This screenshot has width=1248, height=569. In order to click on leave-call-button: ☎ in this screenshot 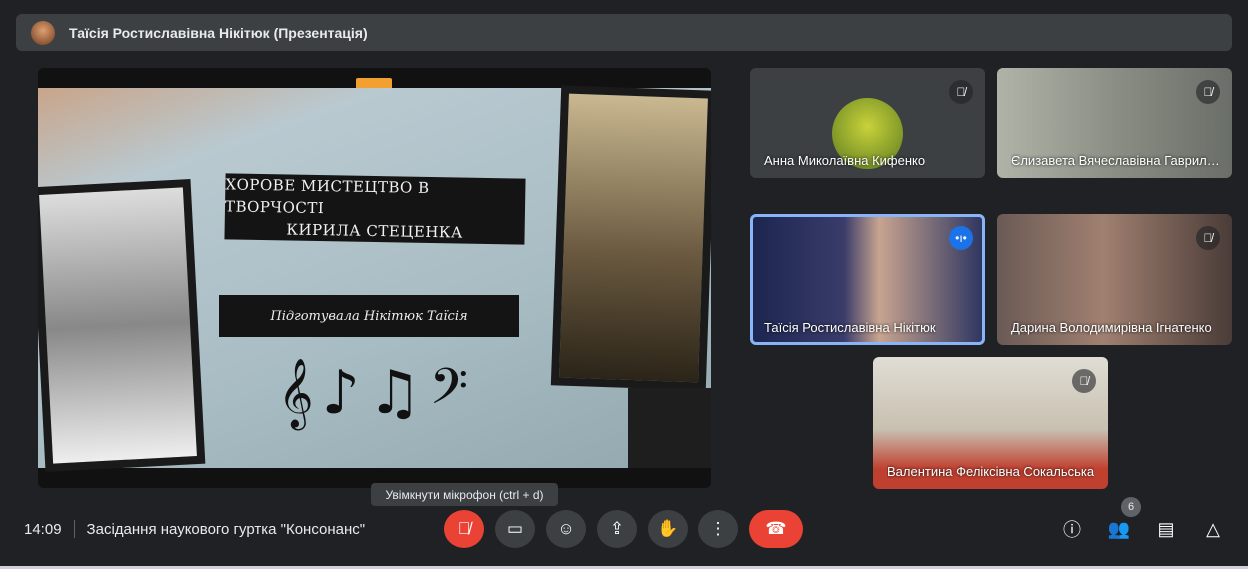, I will do `click(776, 529)`.